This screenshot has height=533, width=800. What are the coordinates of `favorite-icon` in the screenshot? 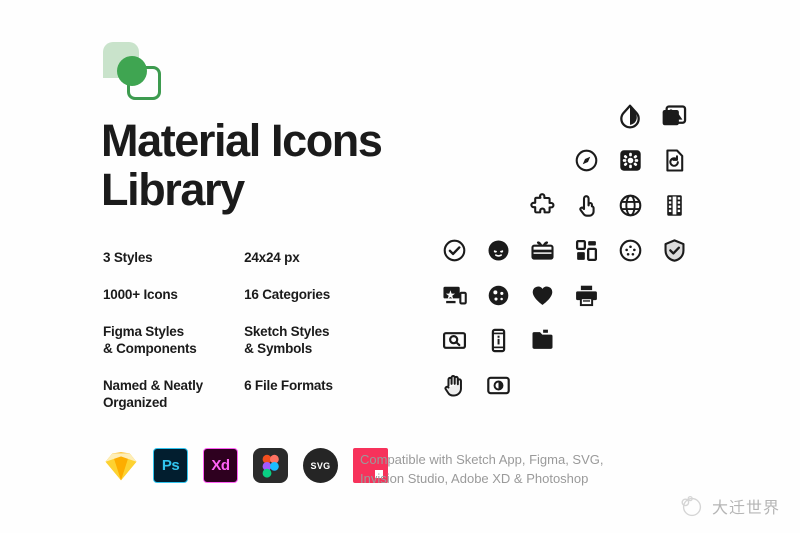 It's located at (542, 296).